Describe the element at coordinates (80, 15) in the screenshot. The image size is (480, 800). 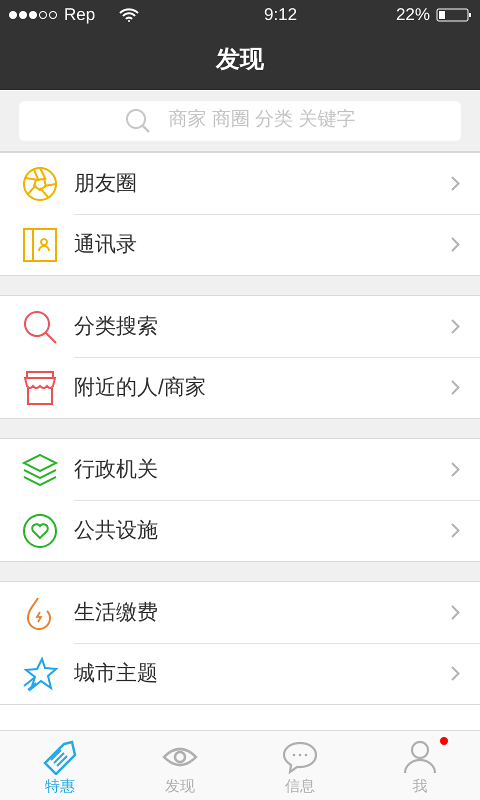
I see `carrier-name: Rep` at that location.